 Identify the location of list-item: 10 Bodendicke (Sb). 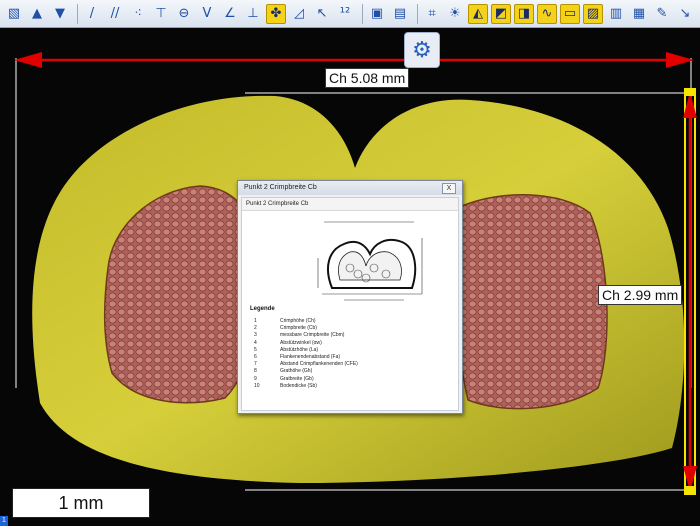
(285, 385).